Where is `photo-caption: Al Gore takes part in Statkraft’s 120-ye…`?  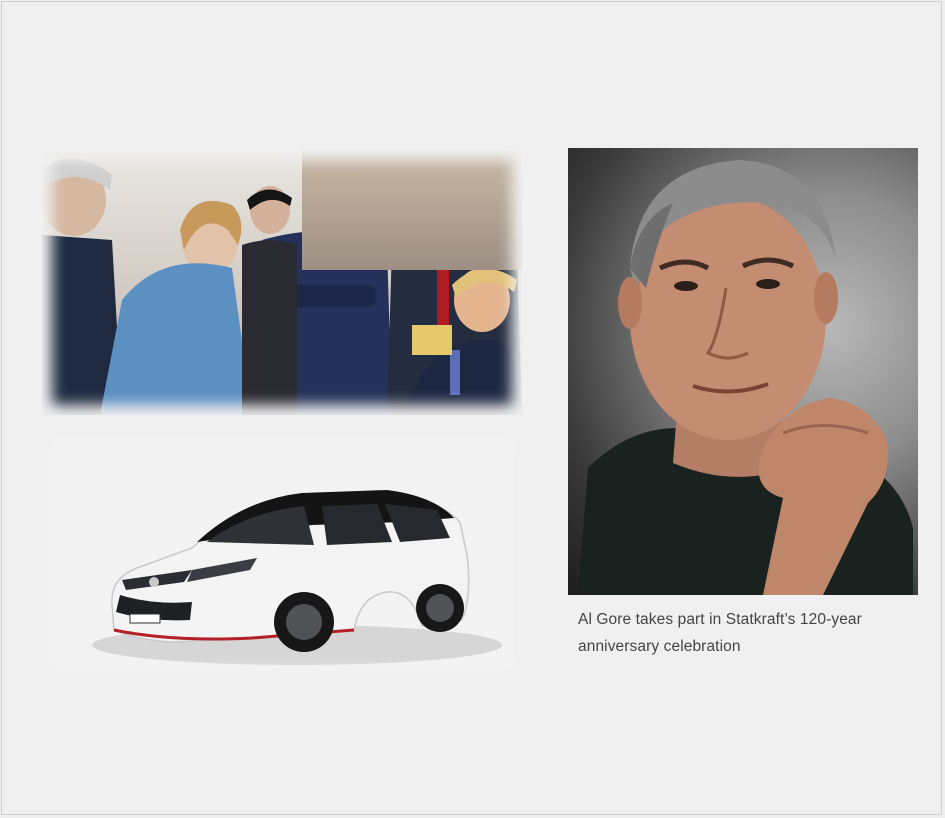
photo-caption: Al Gore takes part in Statkraft’s 120-ye… is located at coordinates (720, 633).